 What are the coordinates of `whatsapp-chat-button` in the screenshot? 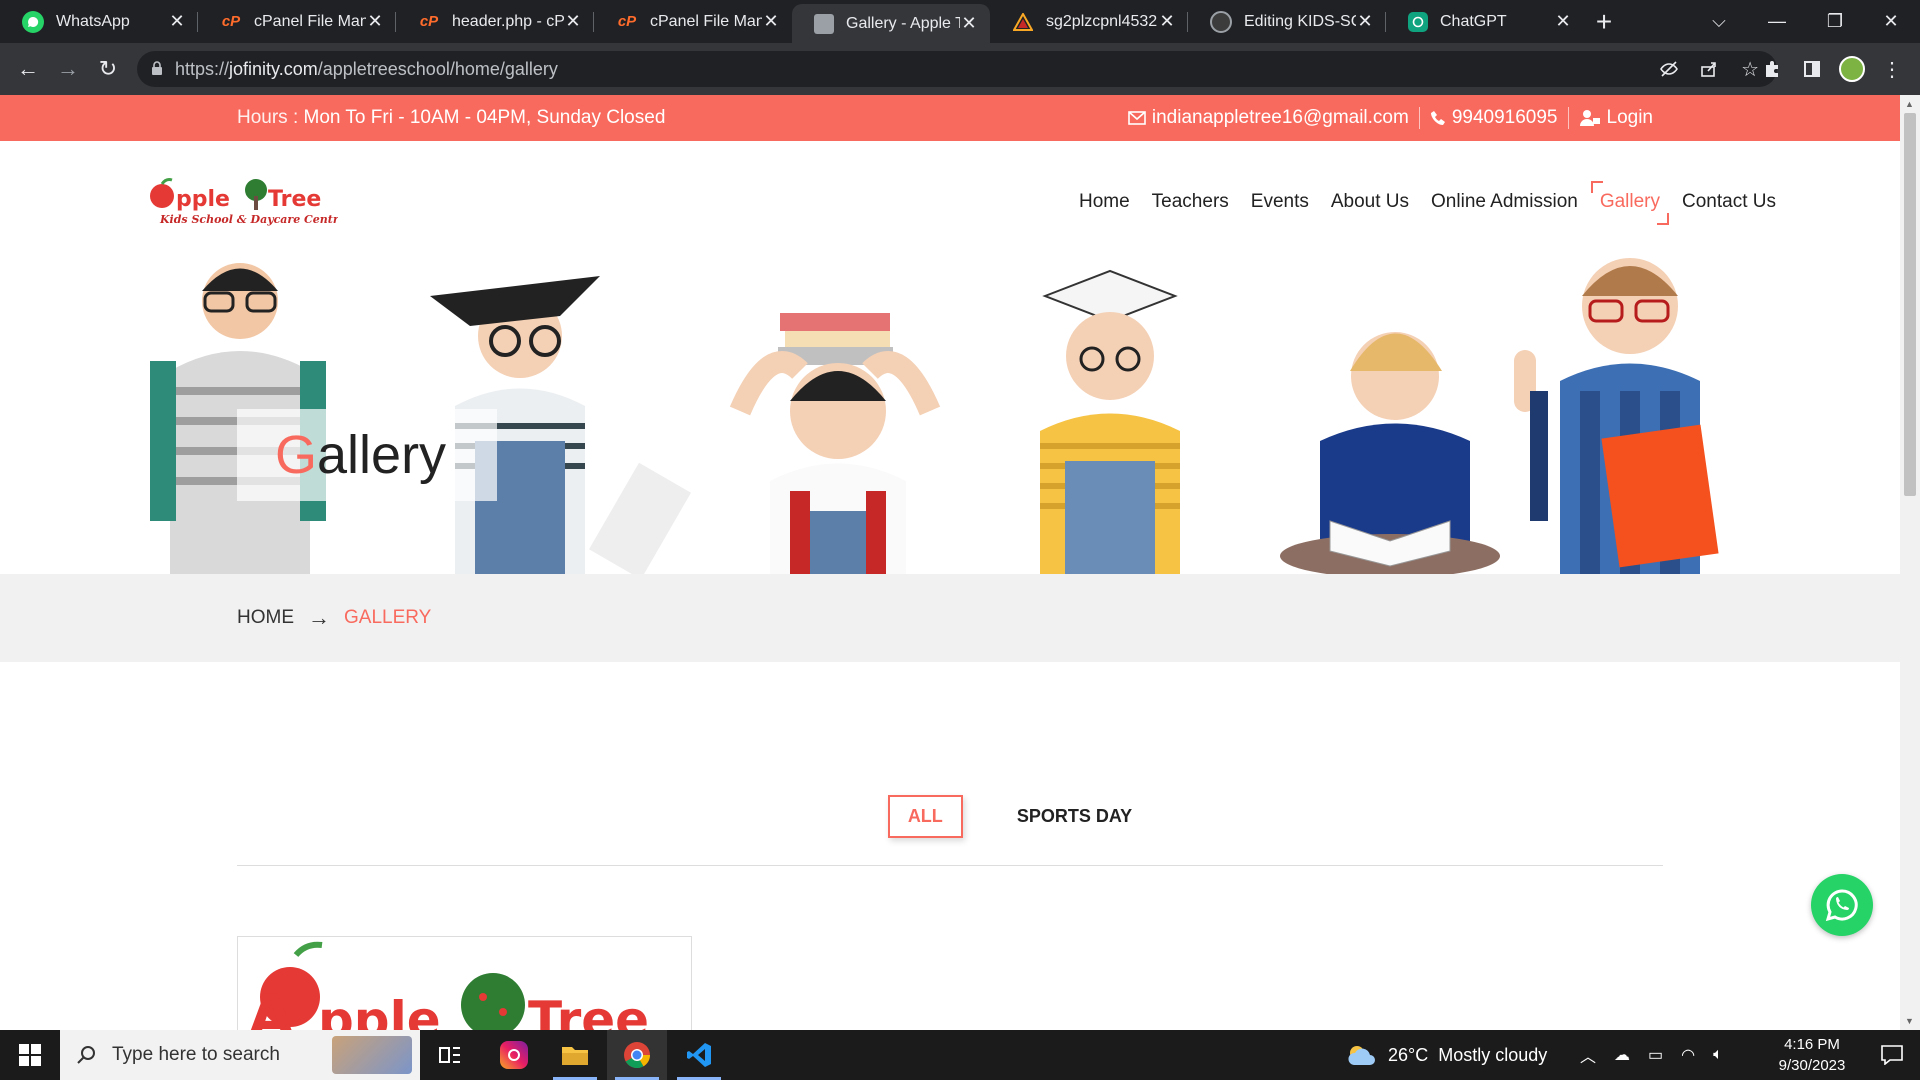 It's located at (1842, 905).